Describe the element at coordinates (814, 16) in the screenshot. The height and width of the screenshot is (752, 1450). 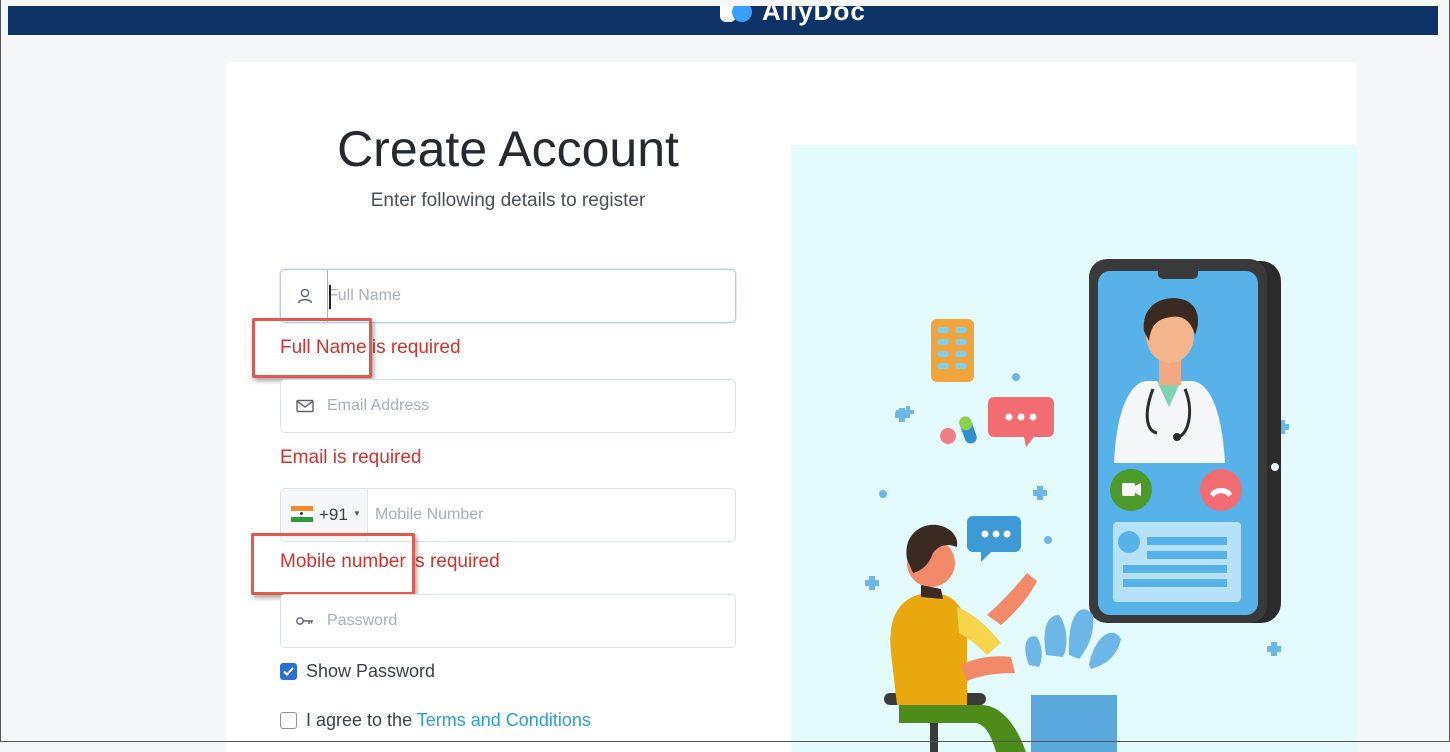
I see `brand-name: AllyDoc` at that location.